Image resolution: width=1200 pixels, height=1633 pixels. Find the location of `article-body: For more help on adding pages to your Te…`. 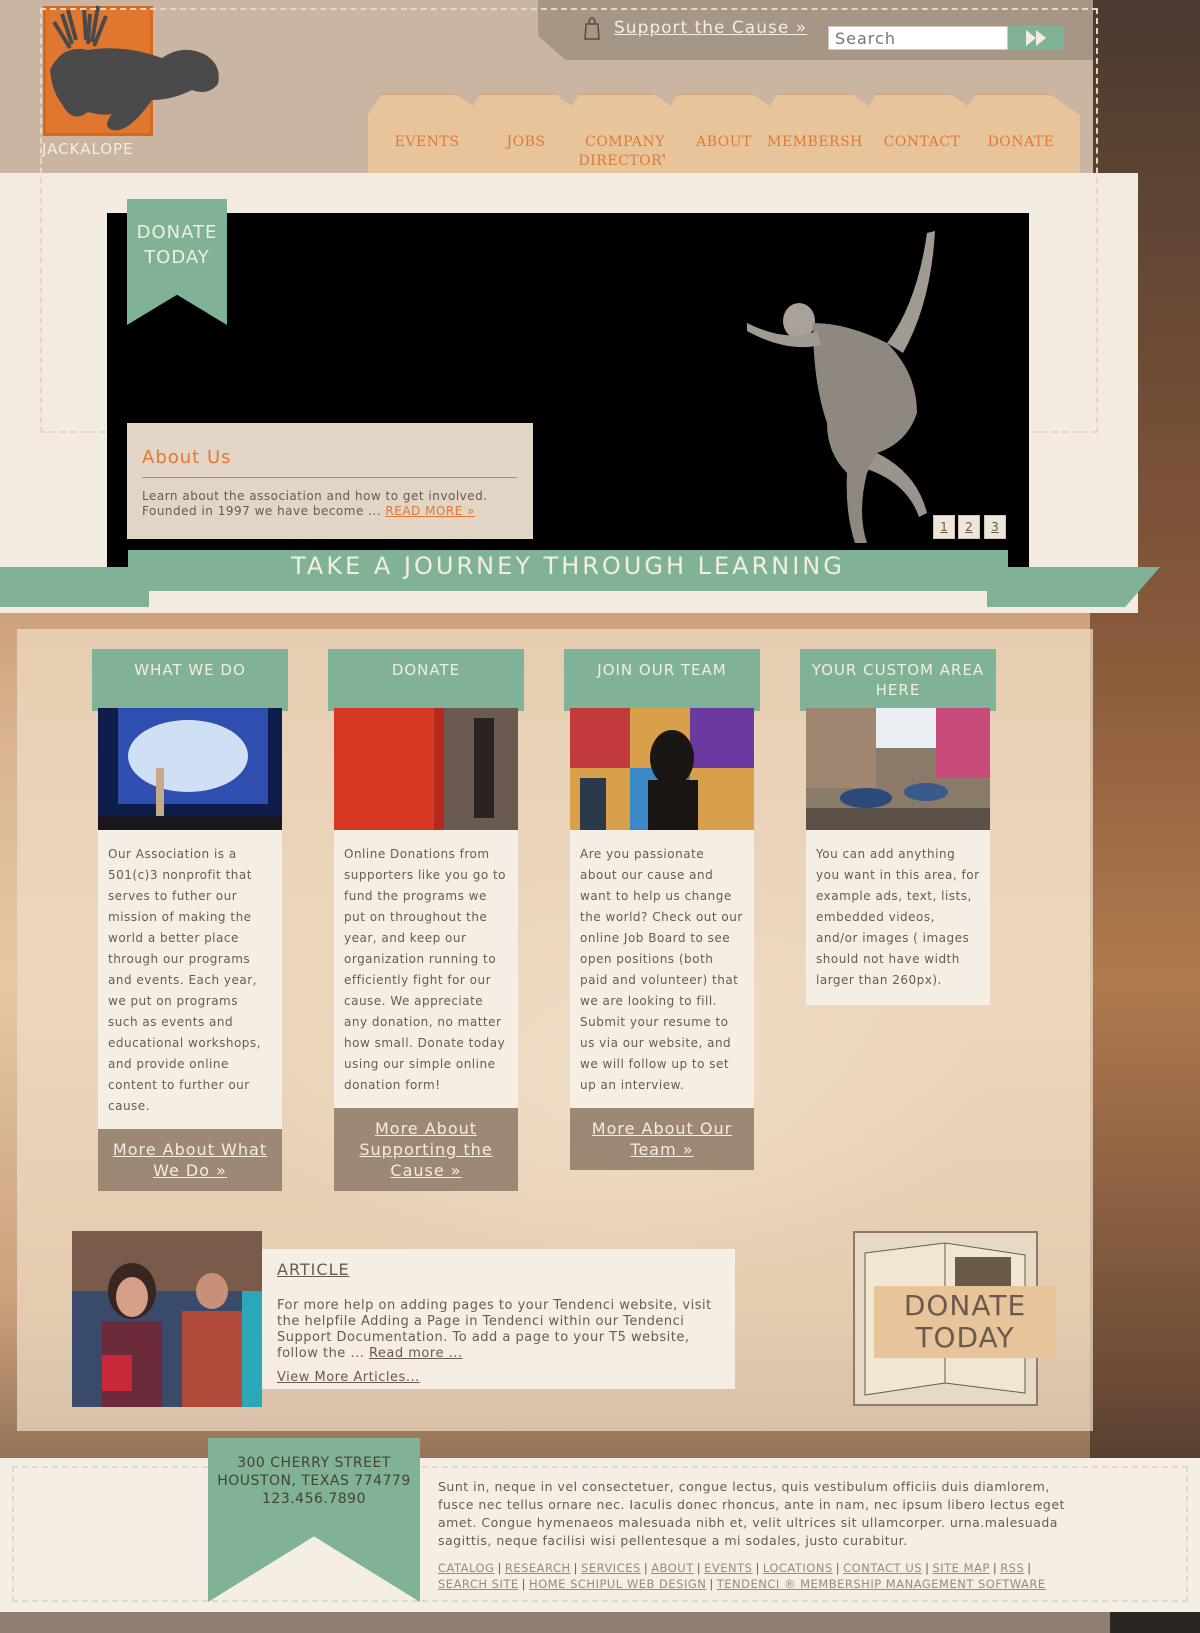

article-body: For more help on adding pages to your Te… is located at coordinates (494, 1329).